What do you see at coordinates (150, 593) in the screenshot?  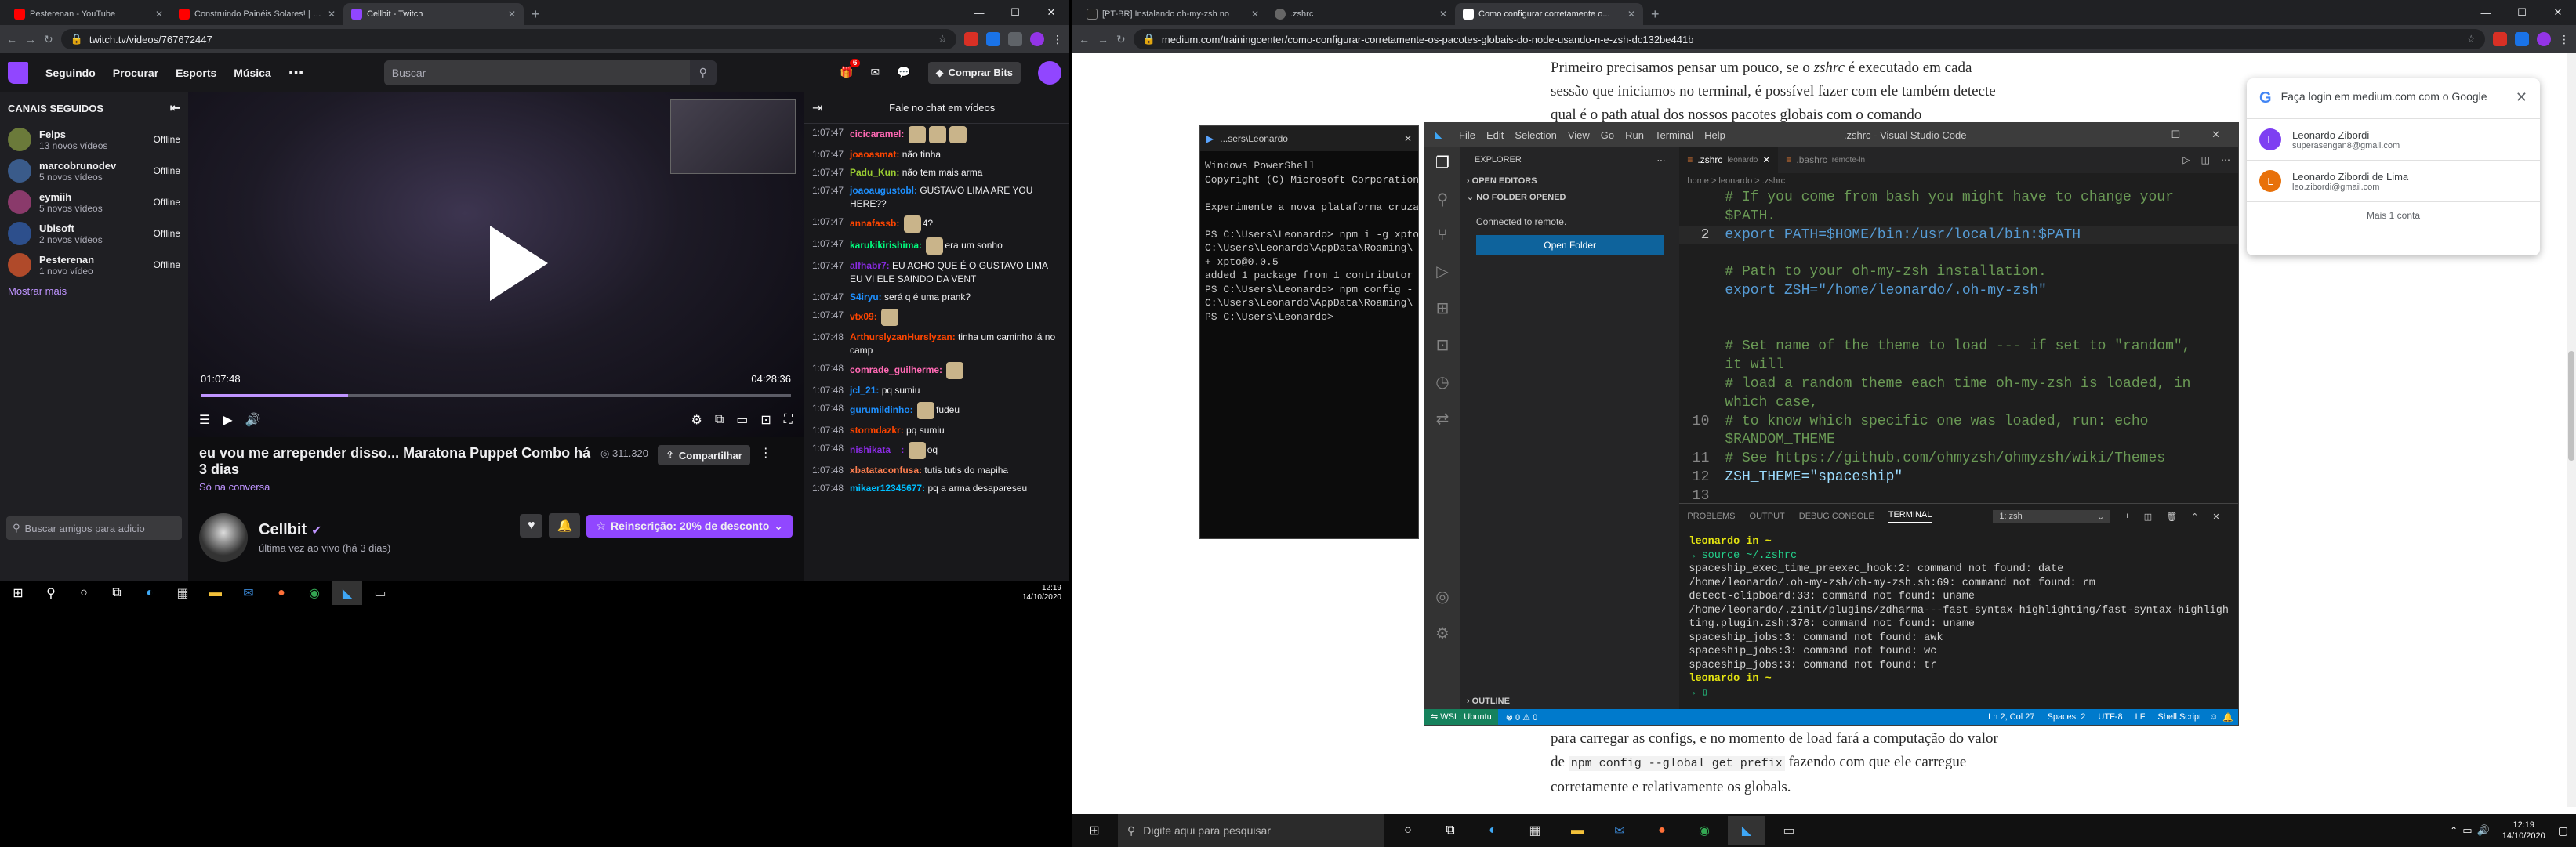 I see `edge-icon: ◐` at bounding box center [150, 593].